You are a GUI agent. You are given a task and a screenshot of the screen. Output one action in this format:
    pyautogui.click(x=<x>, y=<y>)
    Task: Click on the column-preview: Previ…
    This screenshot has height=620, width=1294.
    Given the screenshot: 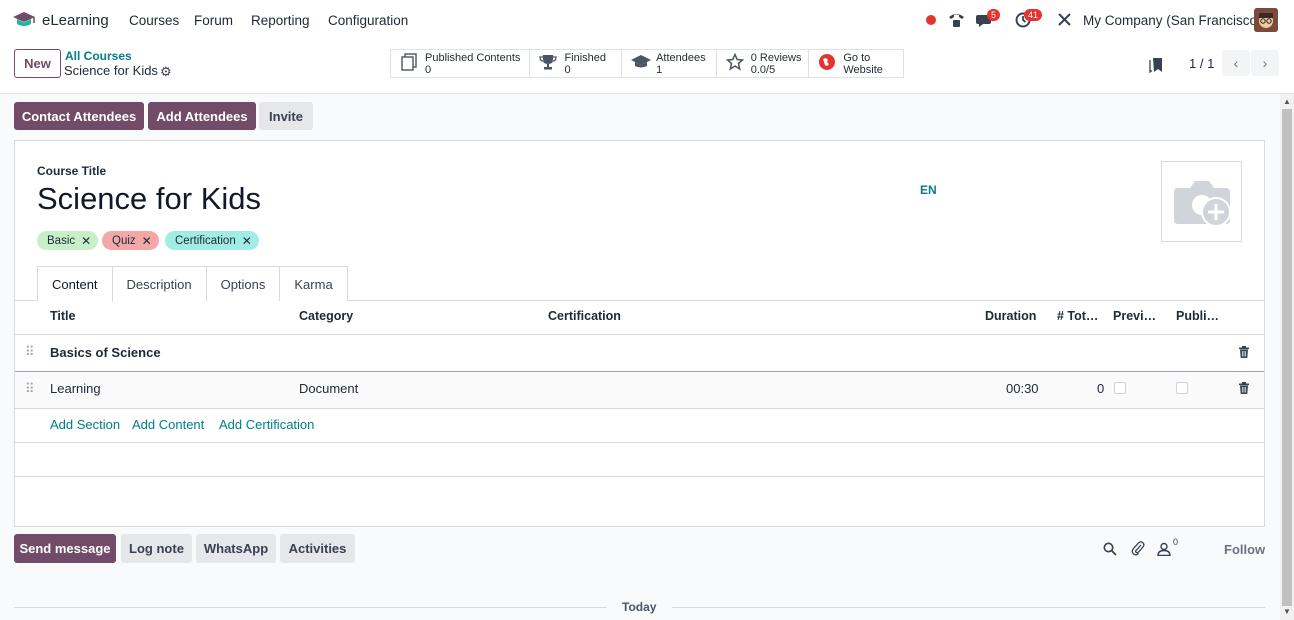 What is the action you would take?
    pyautogui.click(x=1134, y=316)
    